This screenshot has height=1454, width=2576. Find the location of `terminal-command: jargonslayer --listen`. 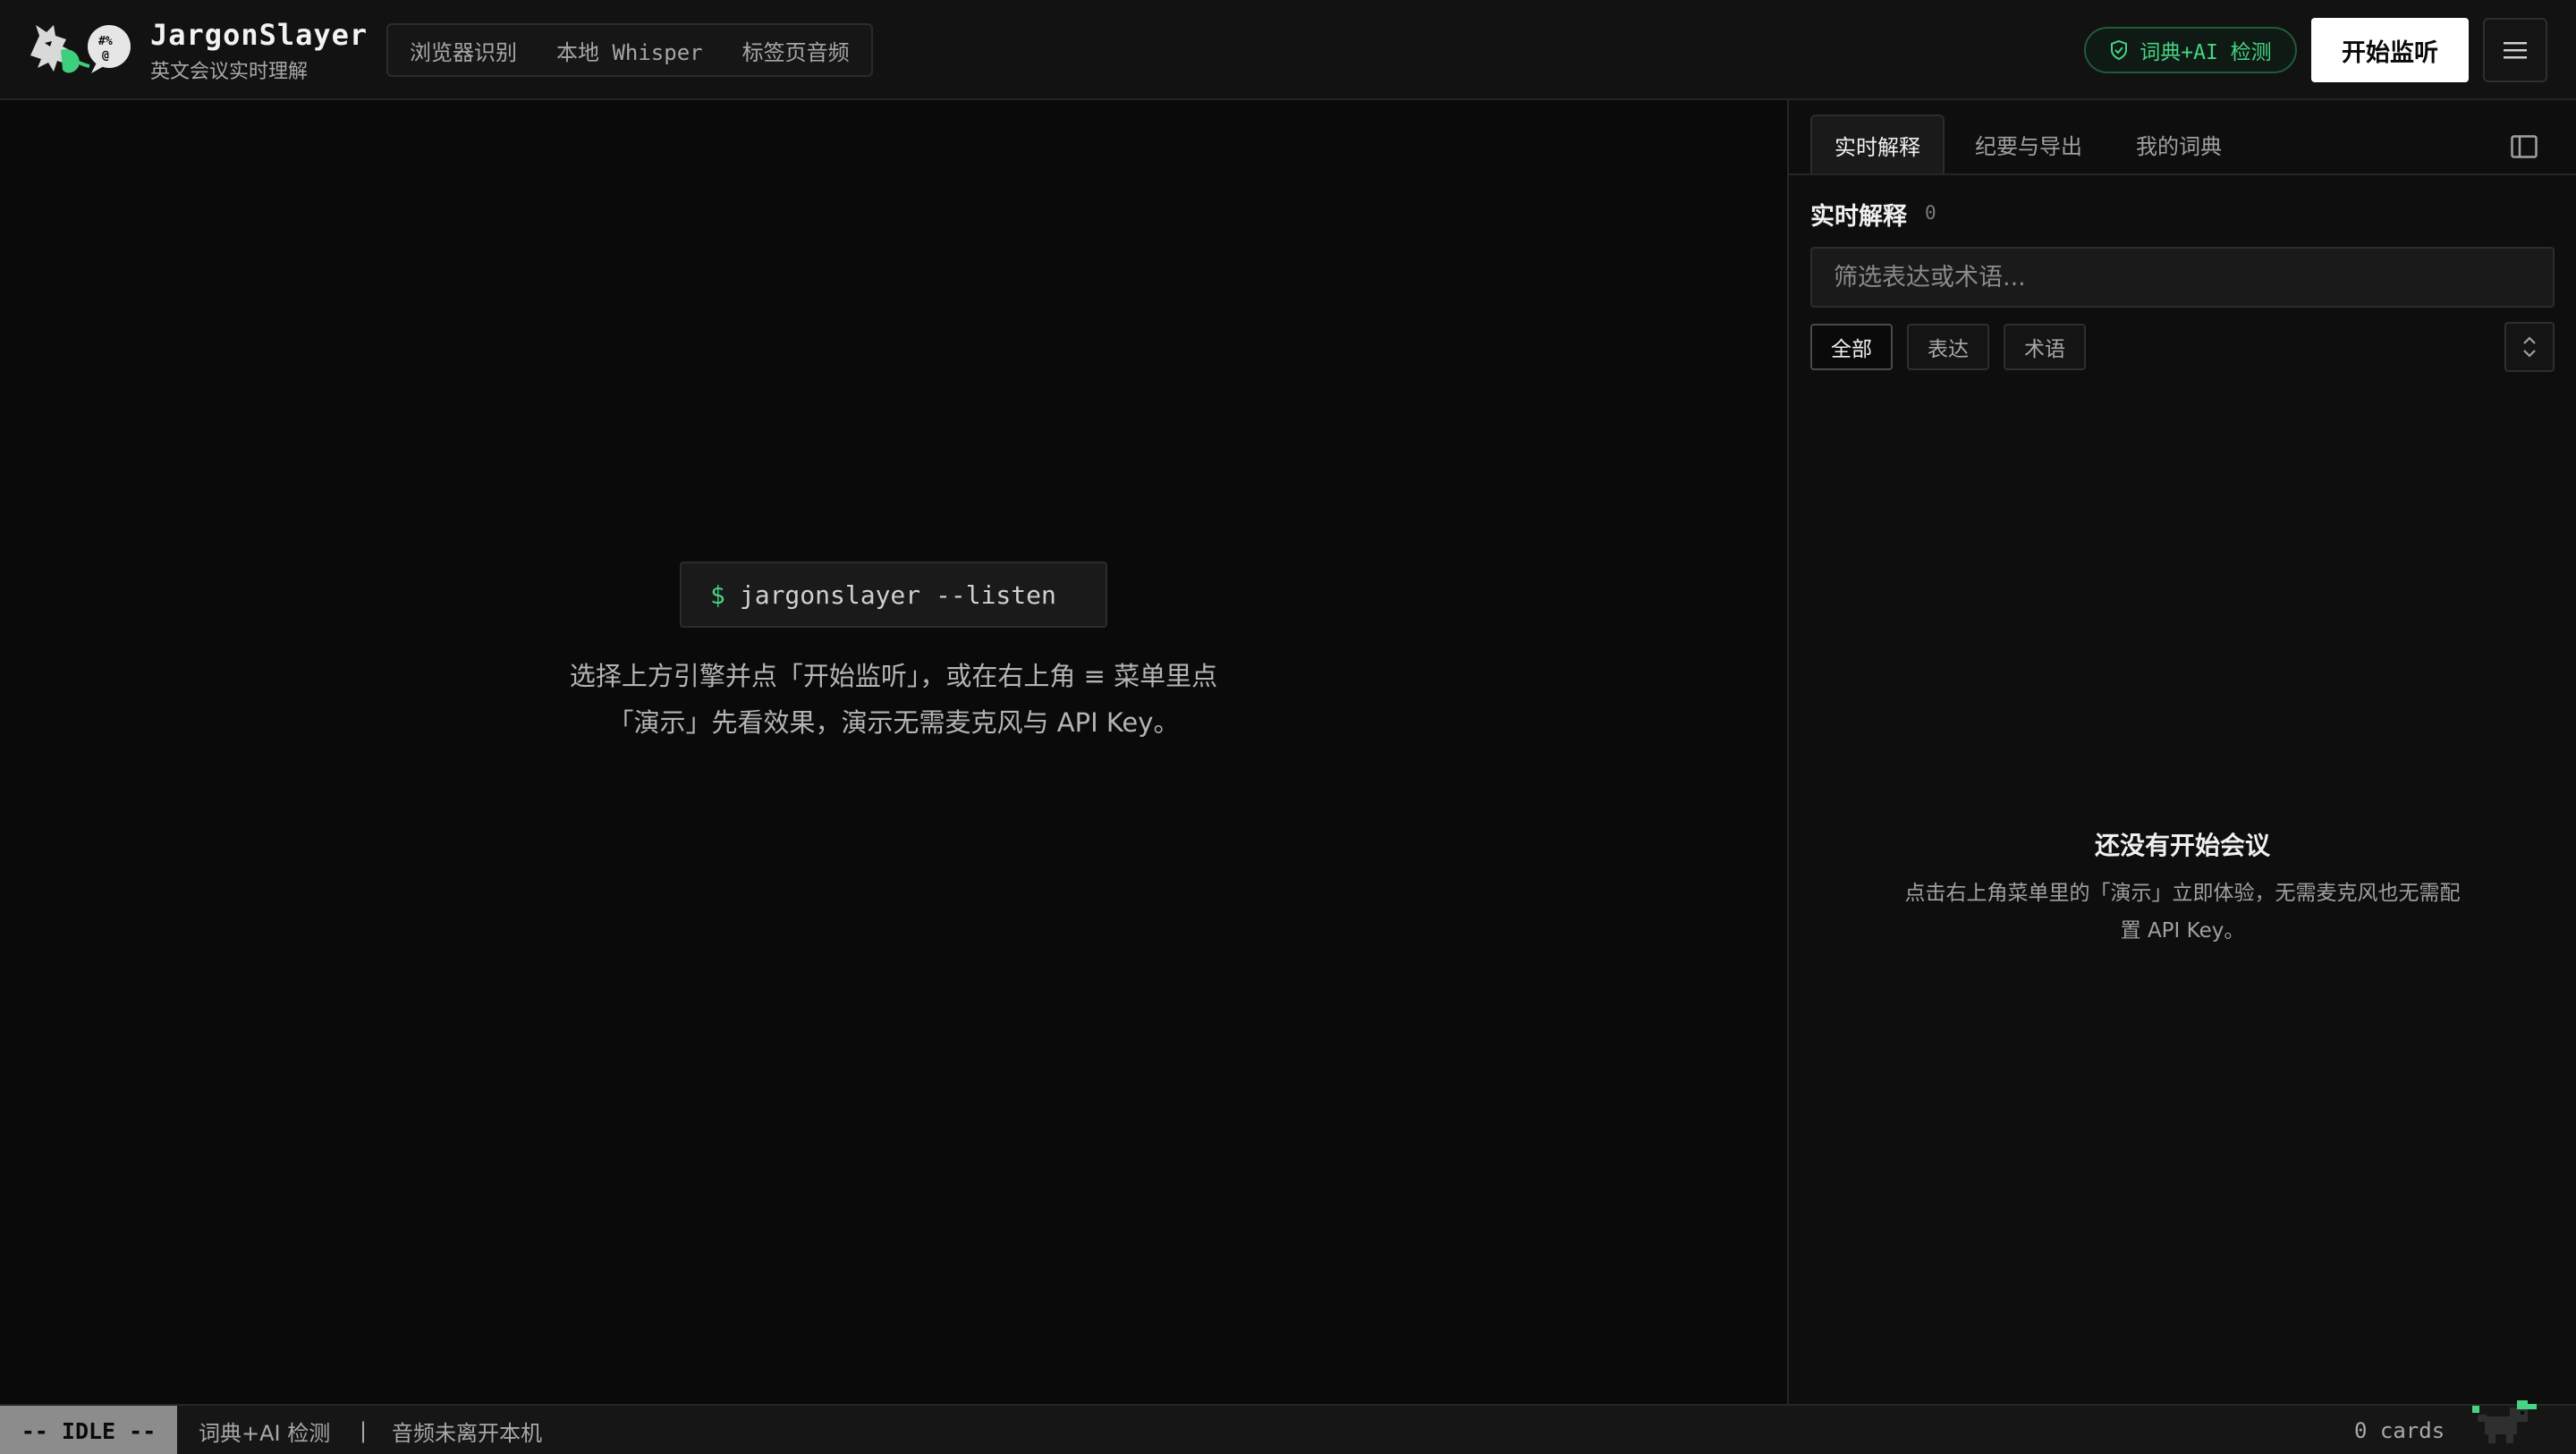

terminal-command: jargonslayer --listen is located at coordinates (897, 594).